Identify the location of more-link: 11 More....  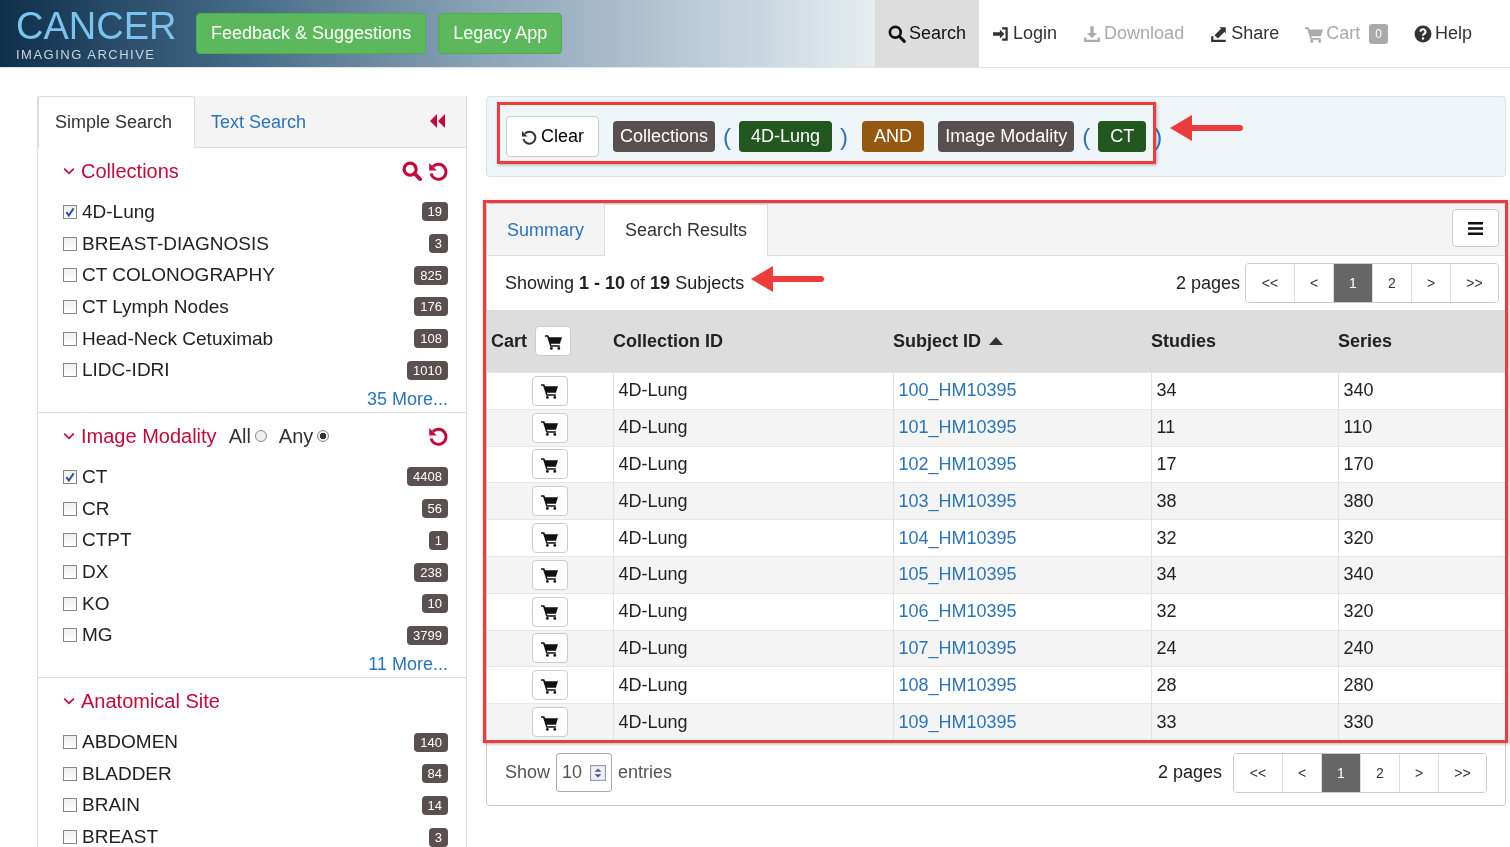
(408, 664).